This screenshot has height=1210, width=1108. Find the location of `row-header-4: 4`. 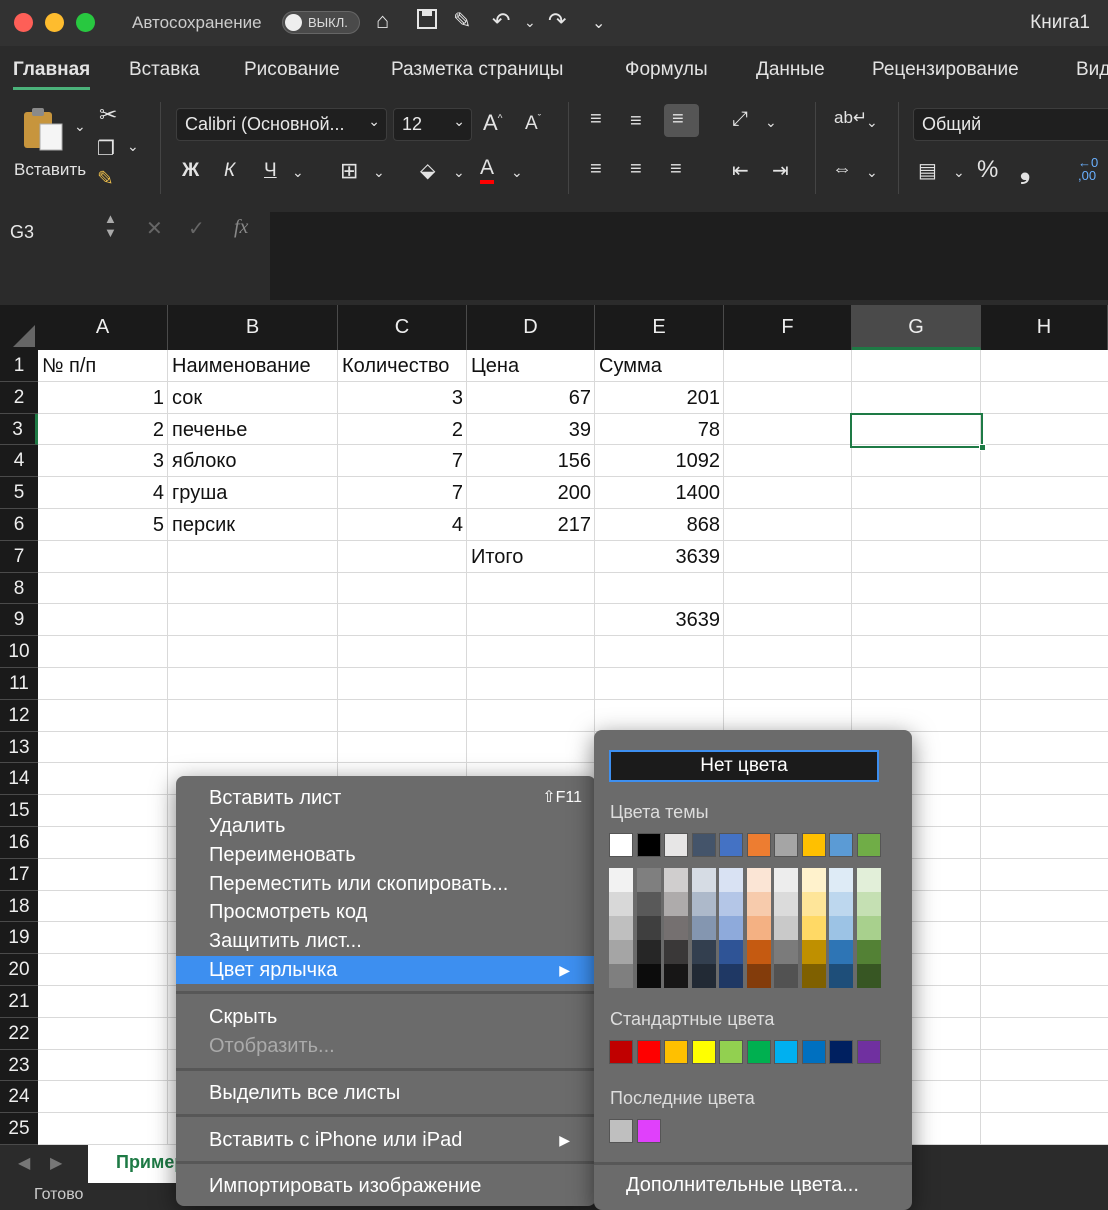

row-header-4: 4 is located at coordinates (19, 461).